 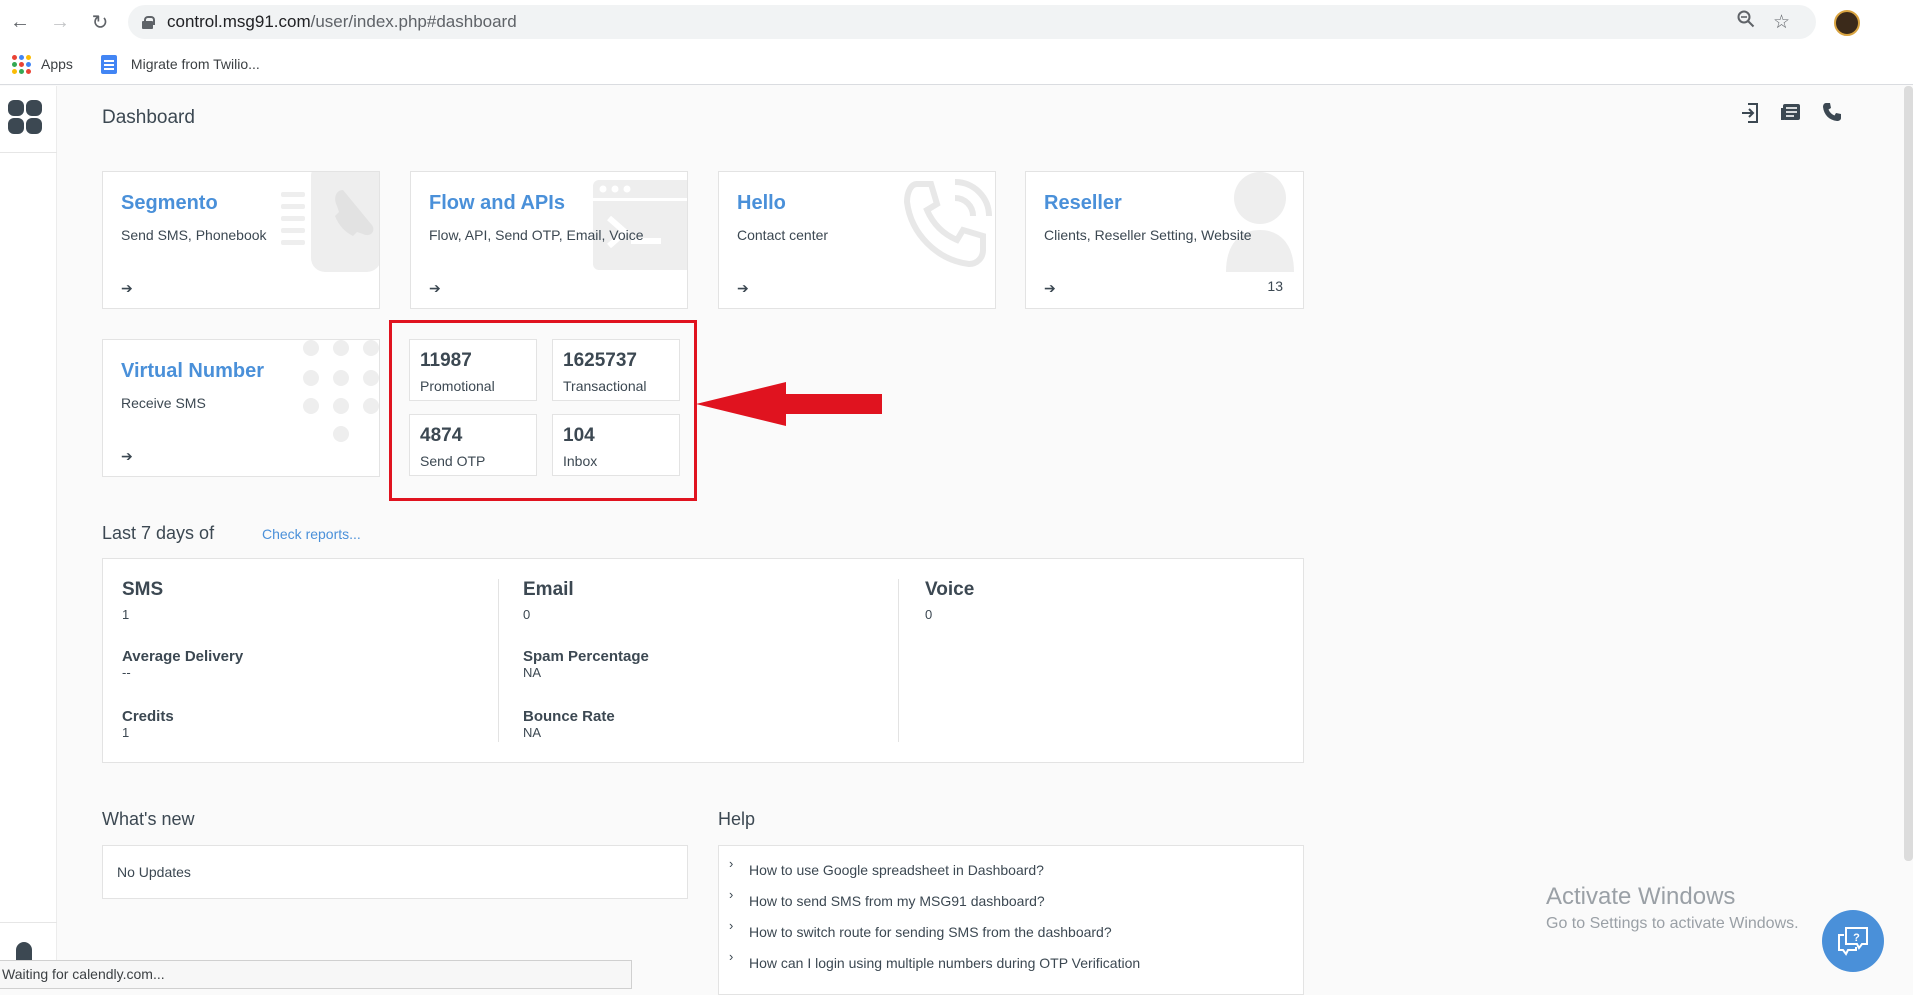 I want to click on profile-avatar, so click(x=1847, y=23).